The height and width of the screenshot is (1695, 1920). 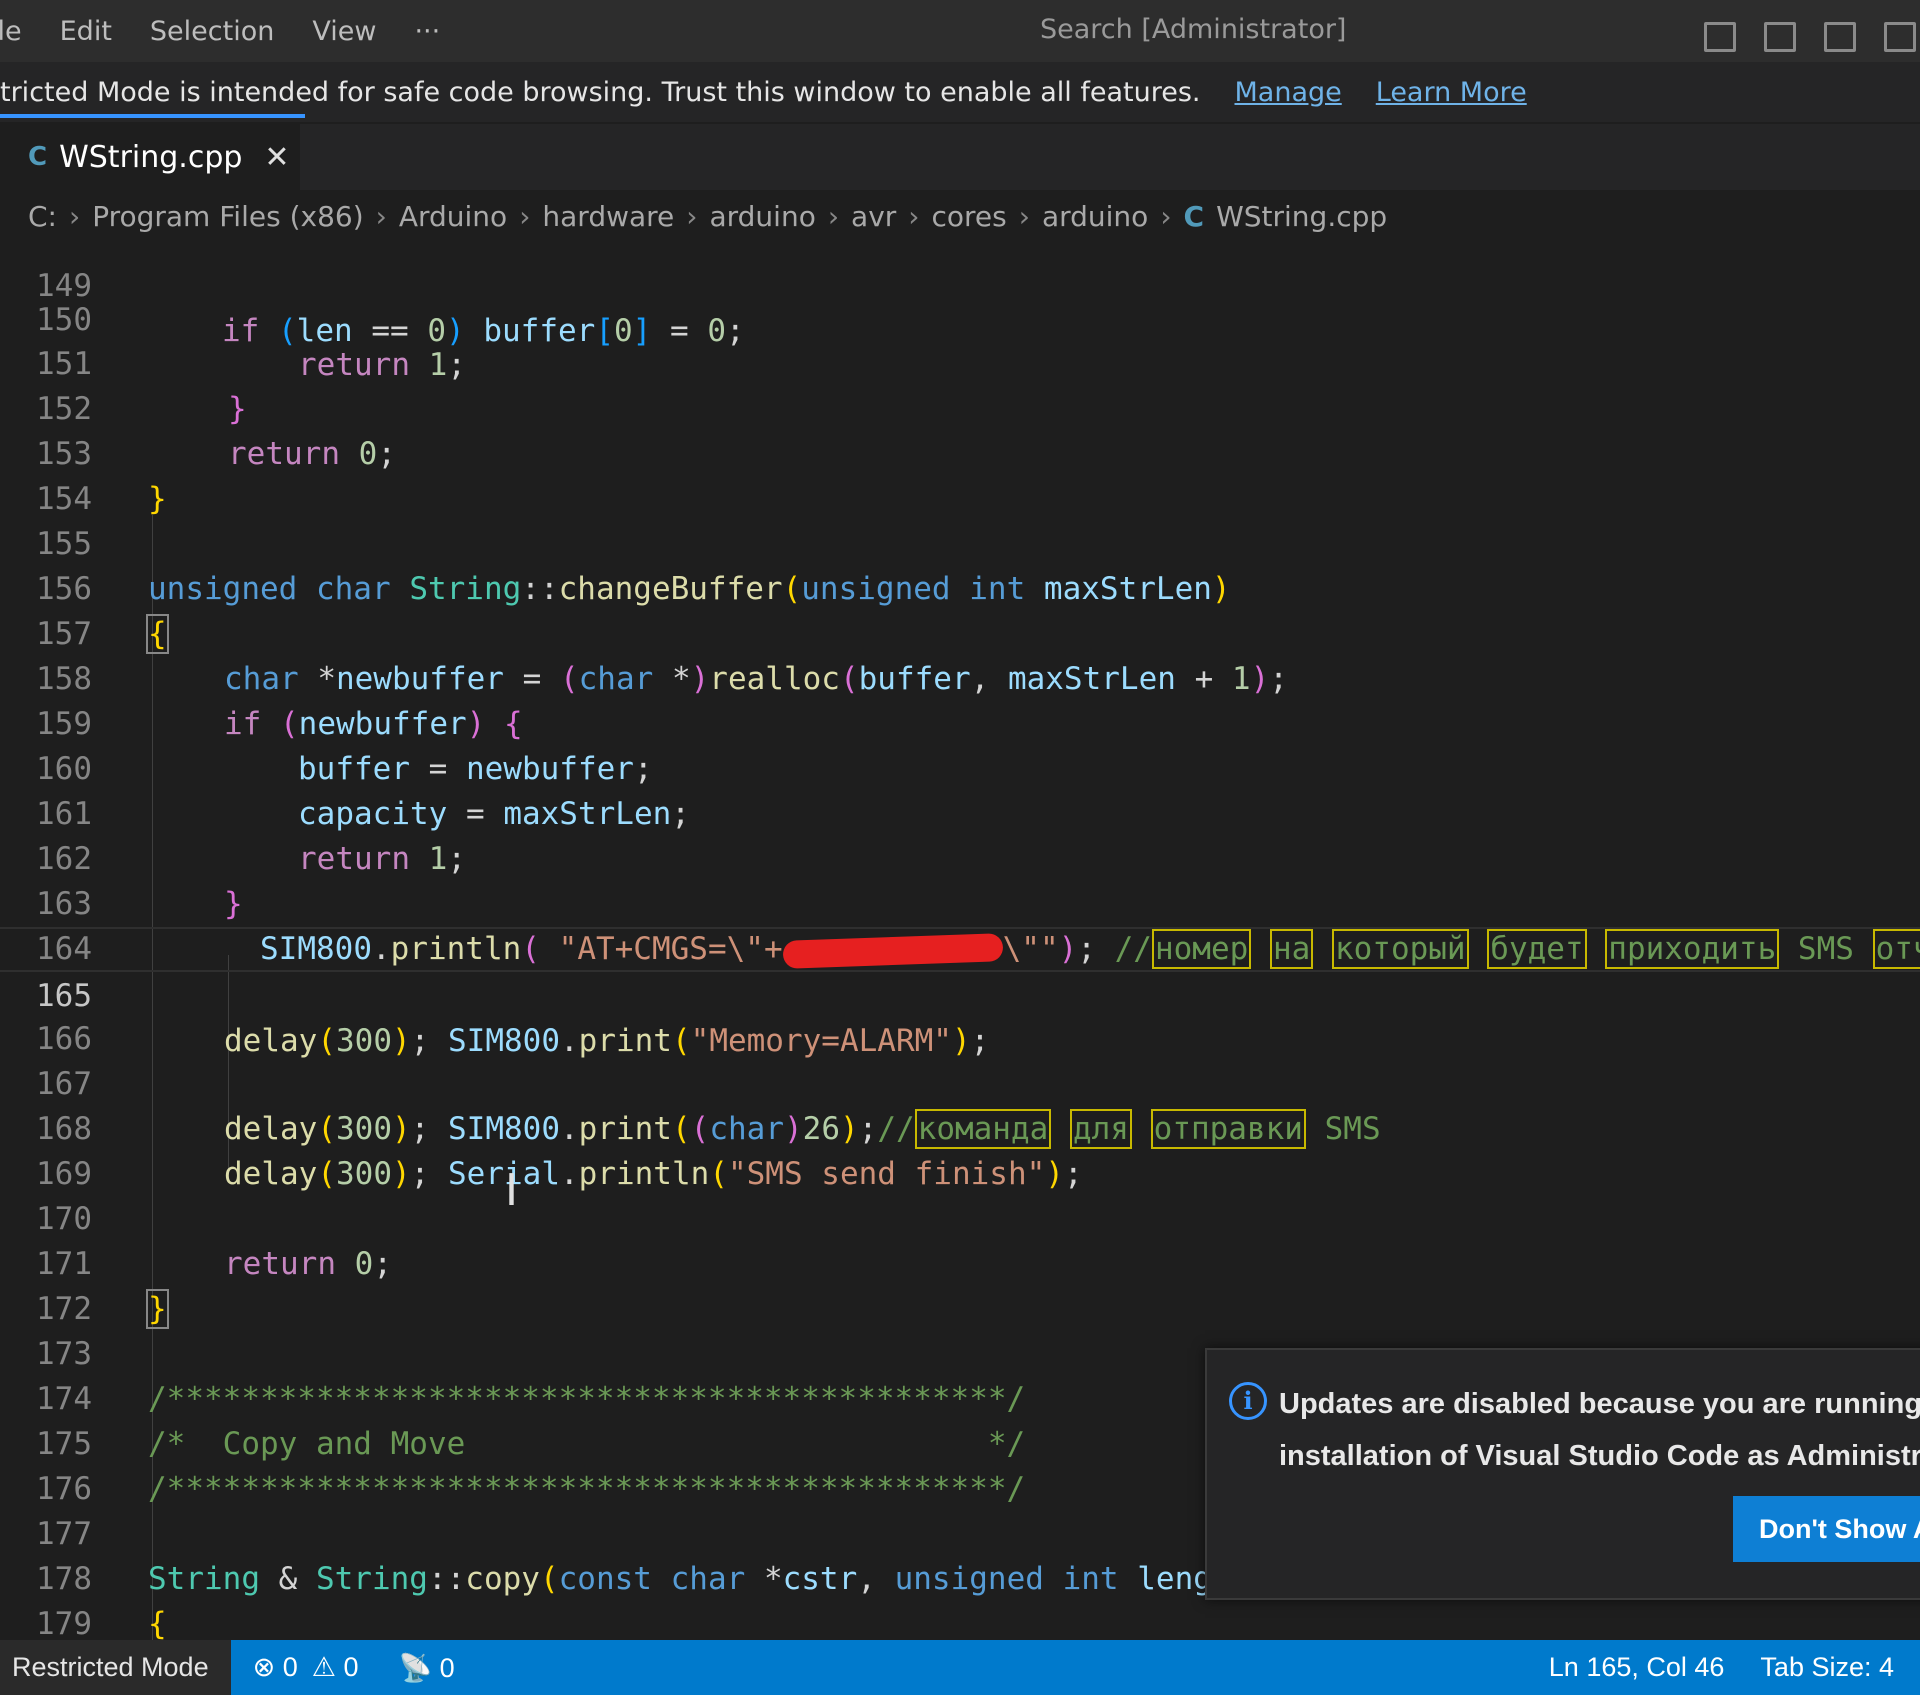 I want to click on code-line: 169, so click(x=960, y=1149).